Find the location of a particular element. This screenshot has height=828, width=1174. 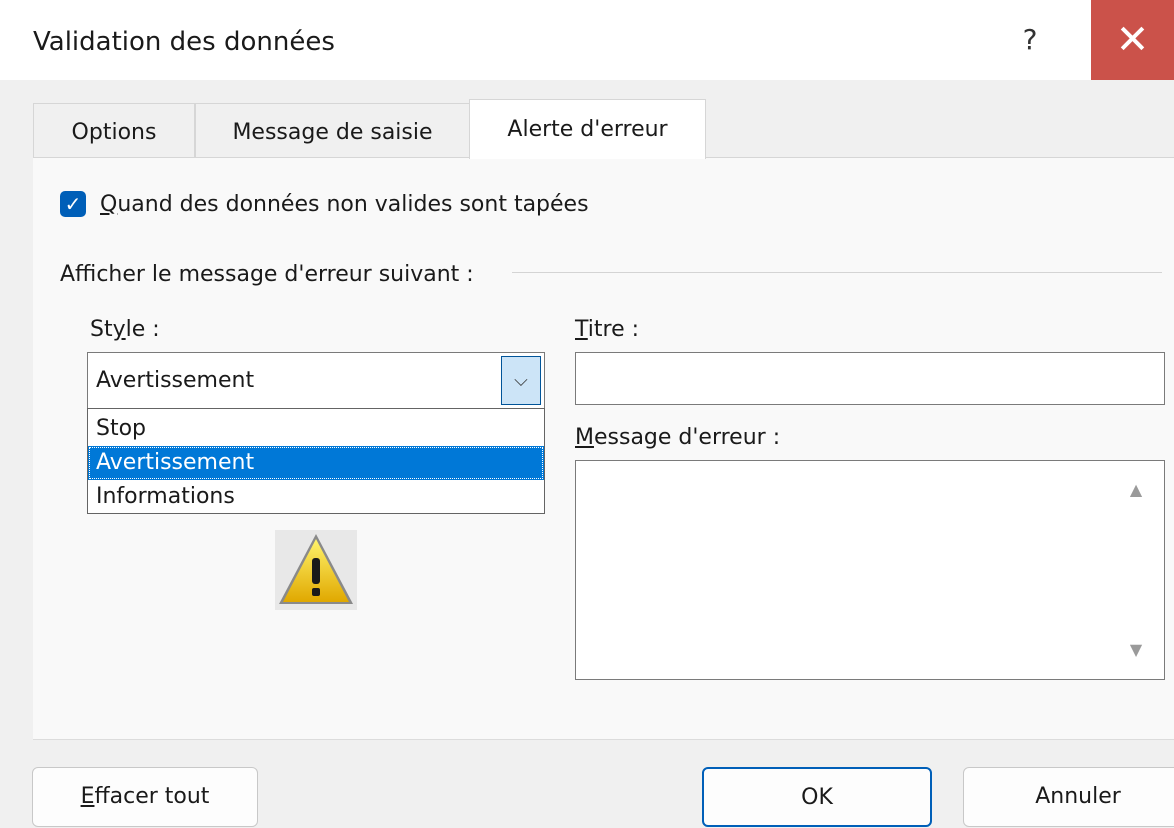

style-dropdown-list: Stop Avertissement Informations is located at coordinates (316, 461).